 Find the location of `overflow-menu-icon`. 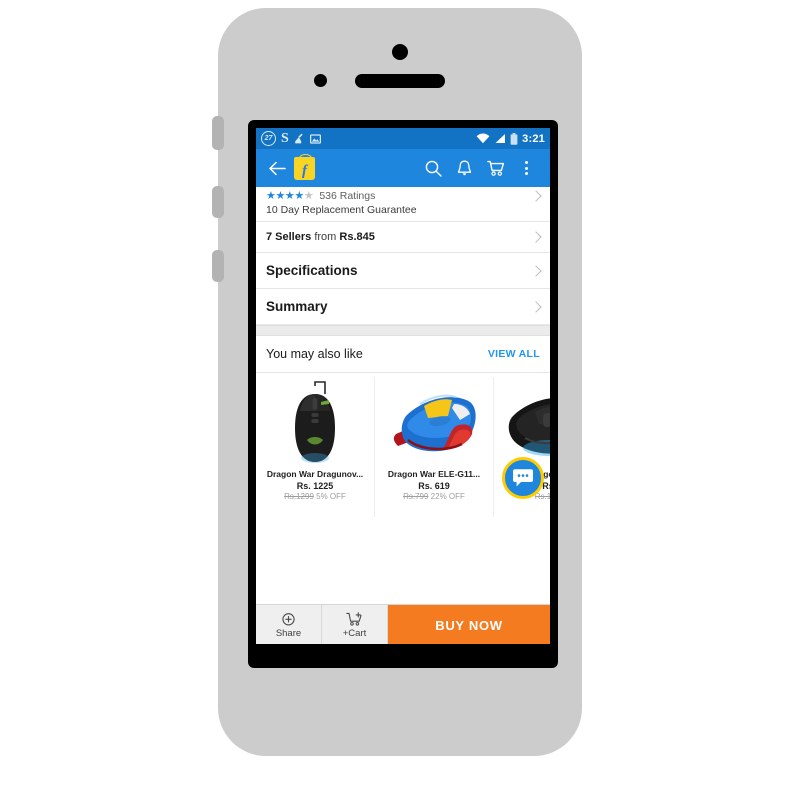

overflow-menu-icon is located at coordinates (526, 168).